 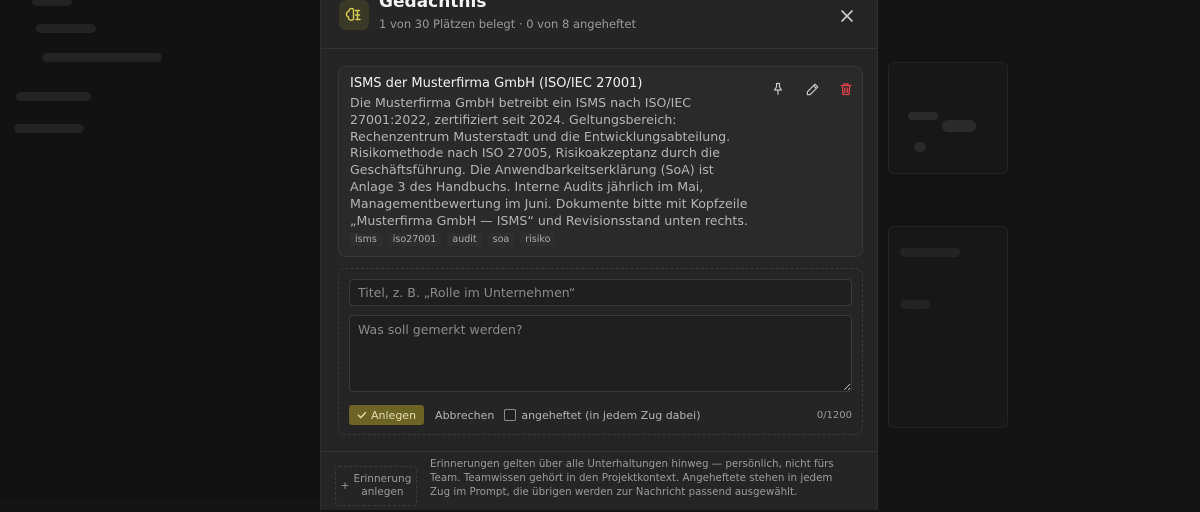 I want to click on add-memory-button: + Erinnerung anlegen, so click(x=376, y=486).